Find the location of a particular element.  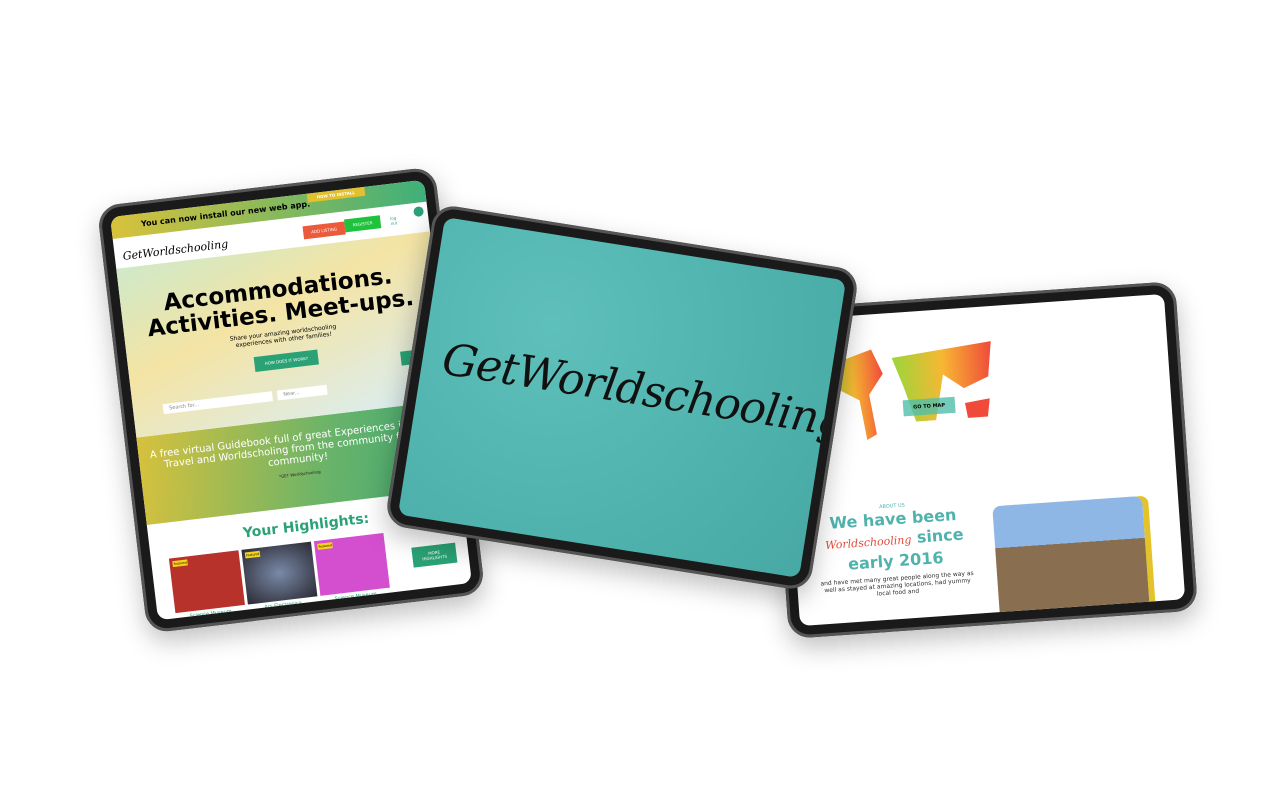

menu-icon is located at coordinates (419, 212).